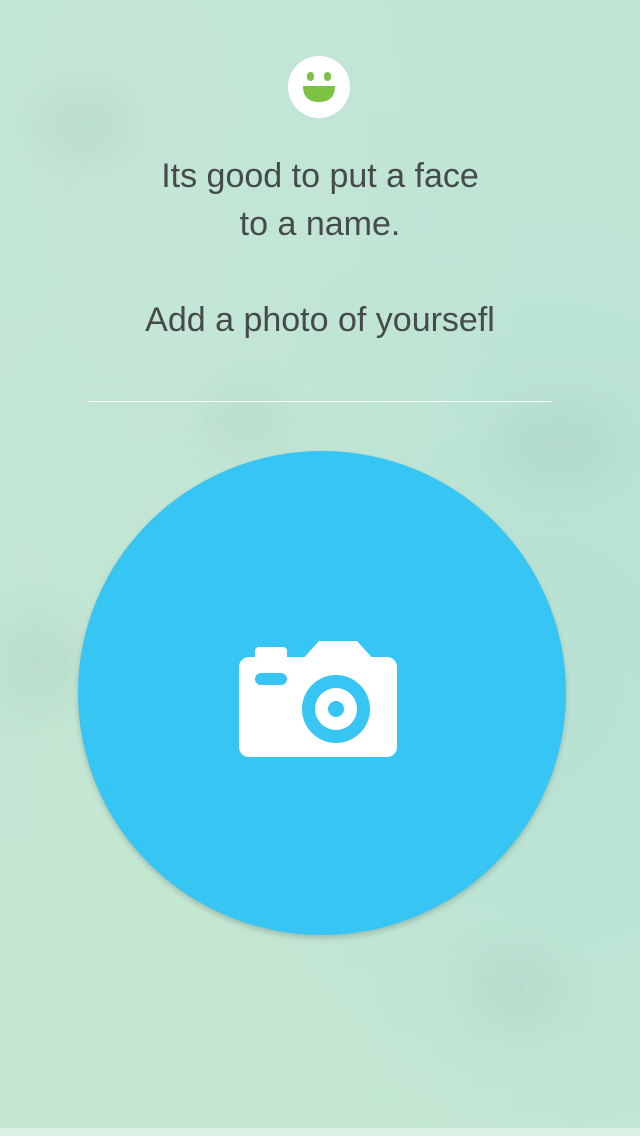  I want to click on divider, so click(320, 401).